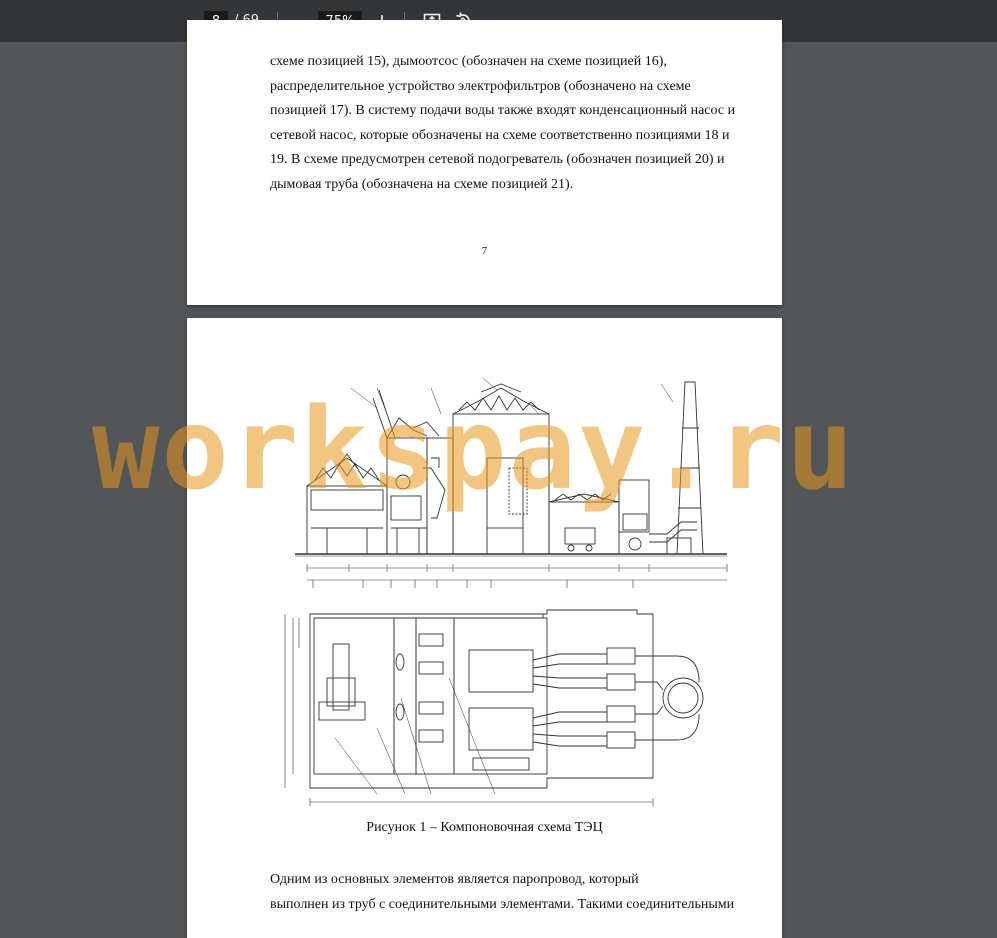 The image size is (997, 938). Describe the element at coordinates (484, 827) in the screenshot. I see `figure-caption: Рисунок 1 – Компоновочная схема ТЭЦ` at that location.